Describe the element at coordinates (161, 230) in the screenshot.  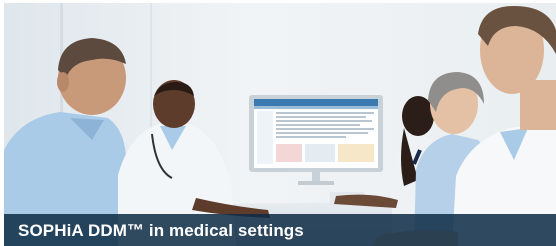
I see `banner-caption: SOPHiA DDM™ in medical settings` at that location.